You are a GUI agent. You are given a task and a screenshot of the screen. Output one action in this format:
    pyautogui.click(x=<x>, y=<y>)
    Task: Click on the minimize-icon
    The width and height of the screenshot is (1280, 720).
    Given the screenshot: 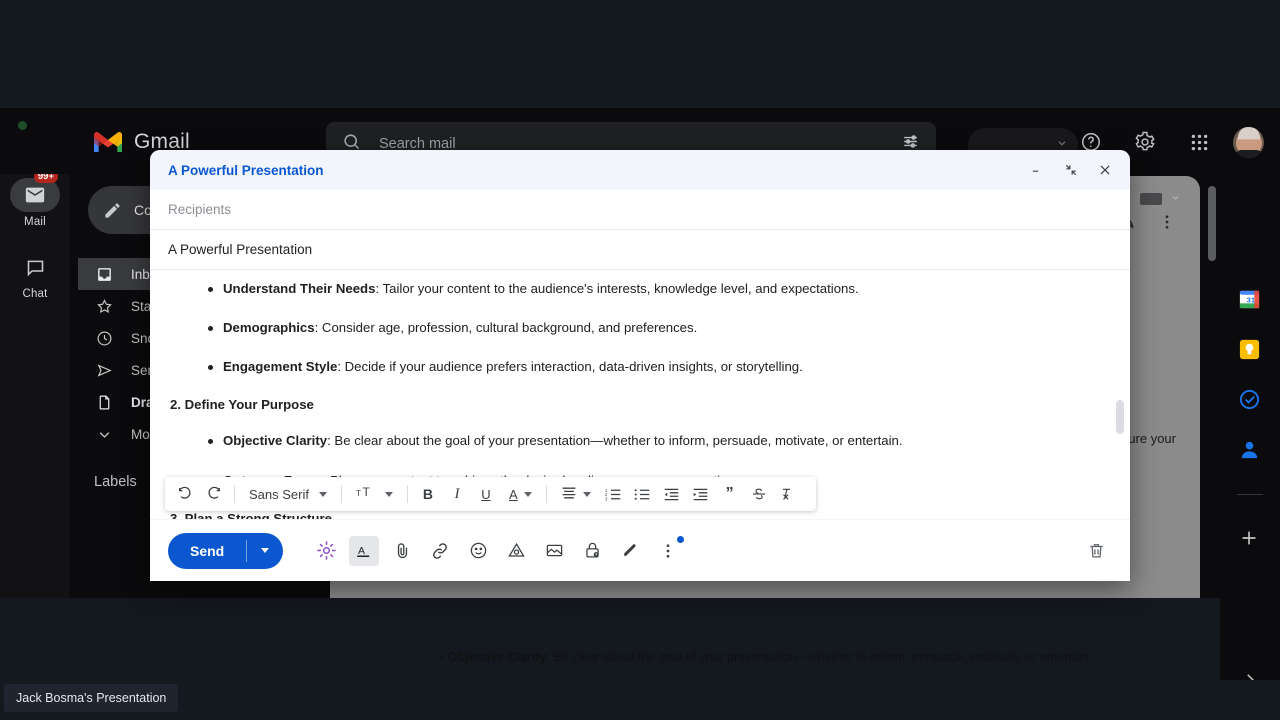 What is the action you would take?
    pyautogui.click(x=1037, y=170)
    